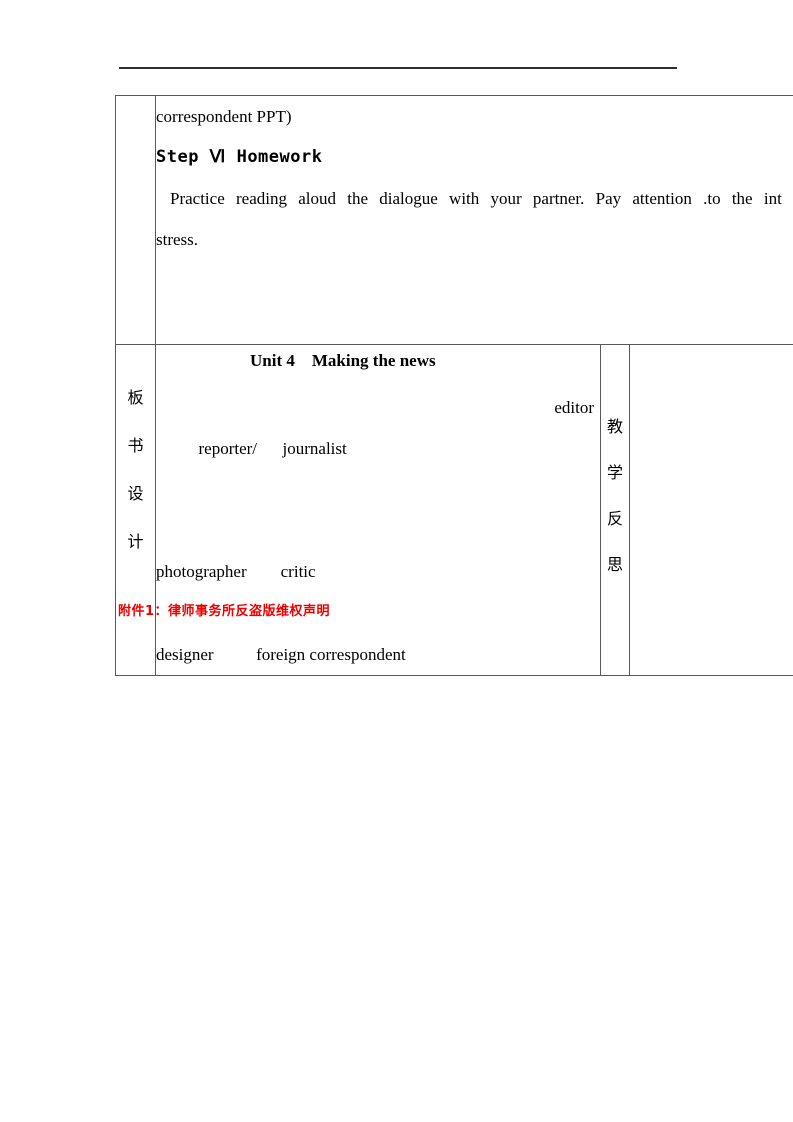 The width and height of the screenshot is (793, 1122). What do you see at coordinates (135, 220) in the screenshot?
I see `homework-row-label-cell` at bounding box center [135, 220].